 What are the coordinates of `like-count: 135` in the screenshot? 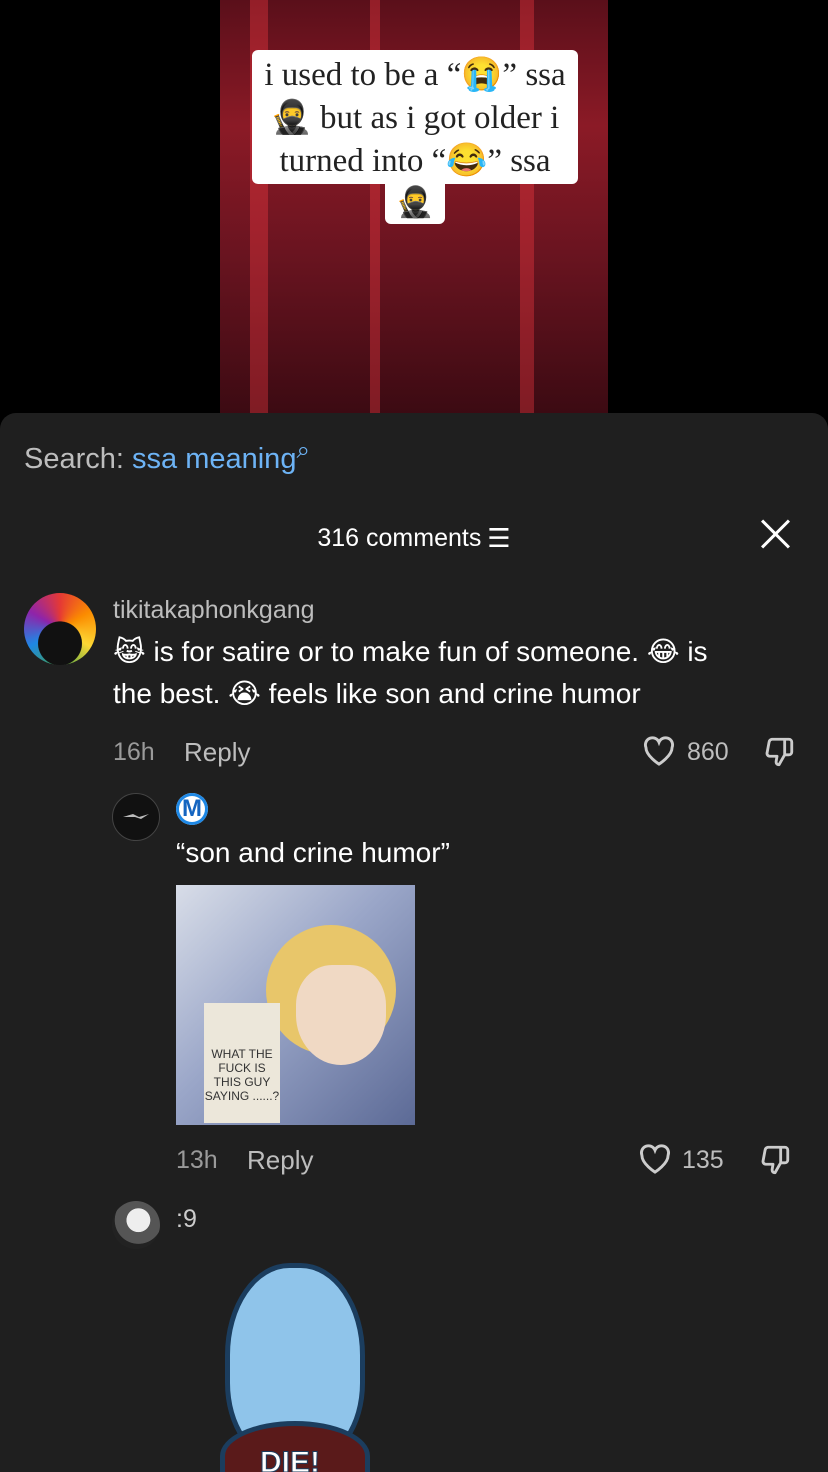 It's located at (703, 1160).